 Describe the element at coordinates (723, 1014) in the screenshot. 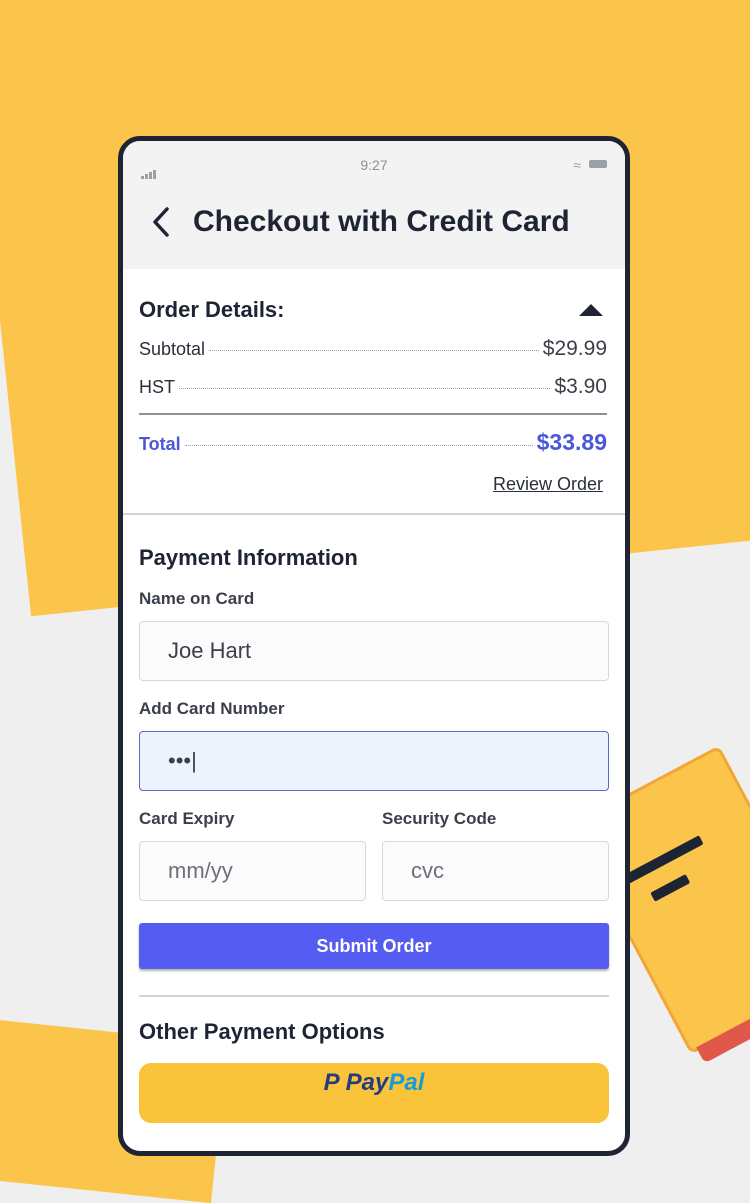

I see `book-pages` at that location.